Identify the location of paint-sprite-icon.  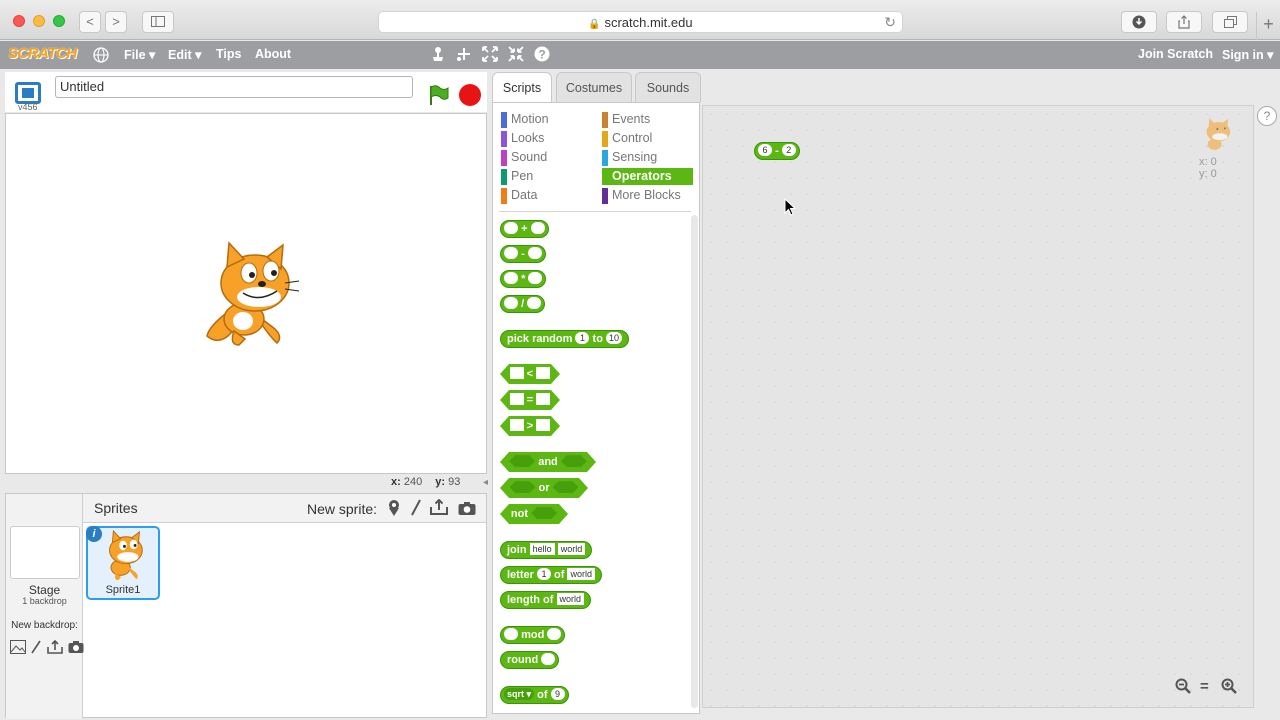
(416, 508).